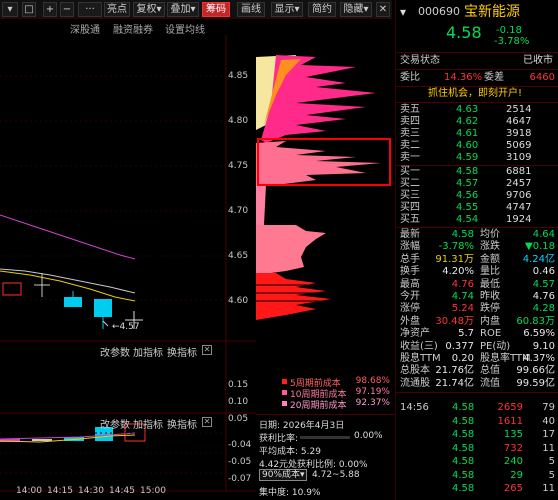 The height and width of the screenshot is (500, 558). I want to click on toolbar-btn-draw: 画线, so click(251, 9).